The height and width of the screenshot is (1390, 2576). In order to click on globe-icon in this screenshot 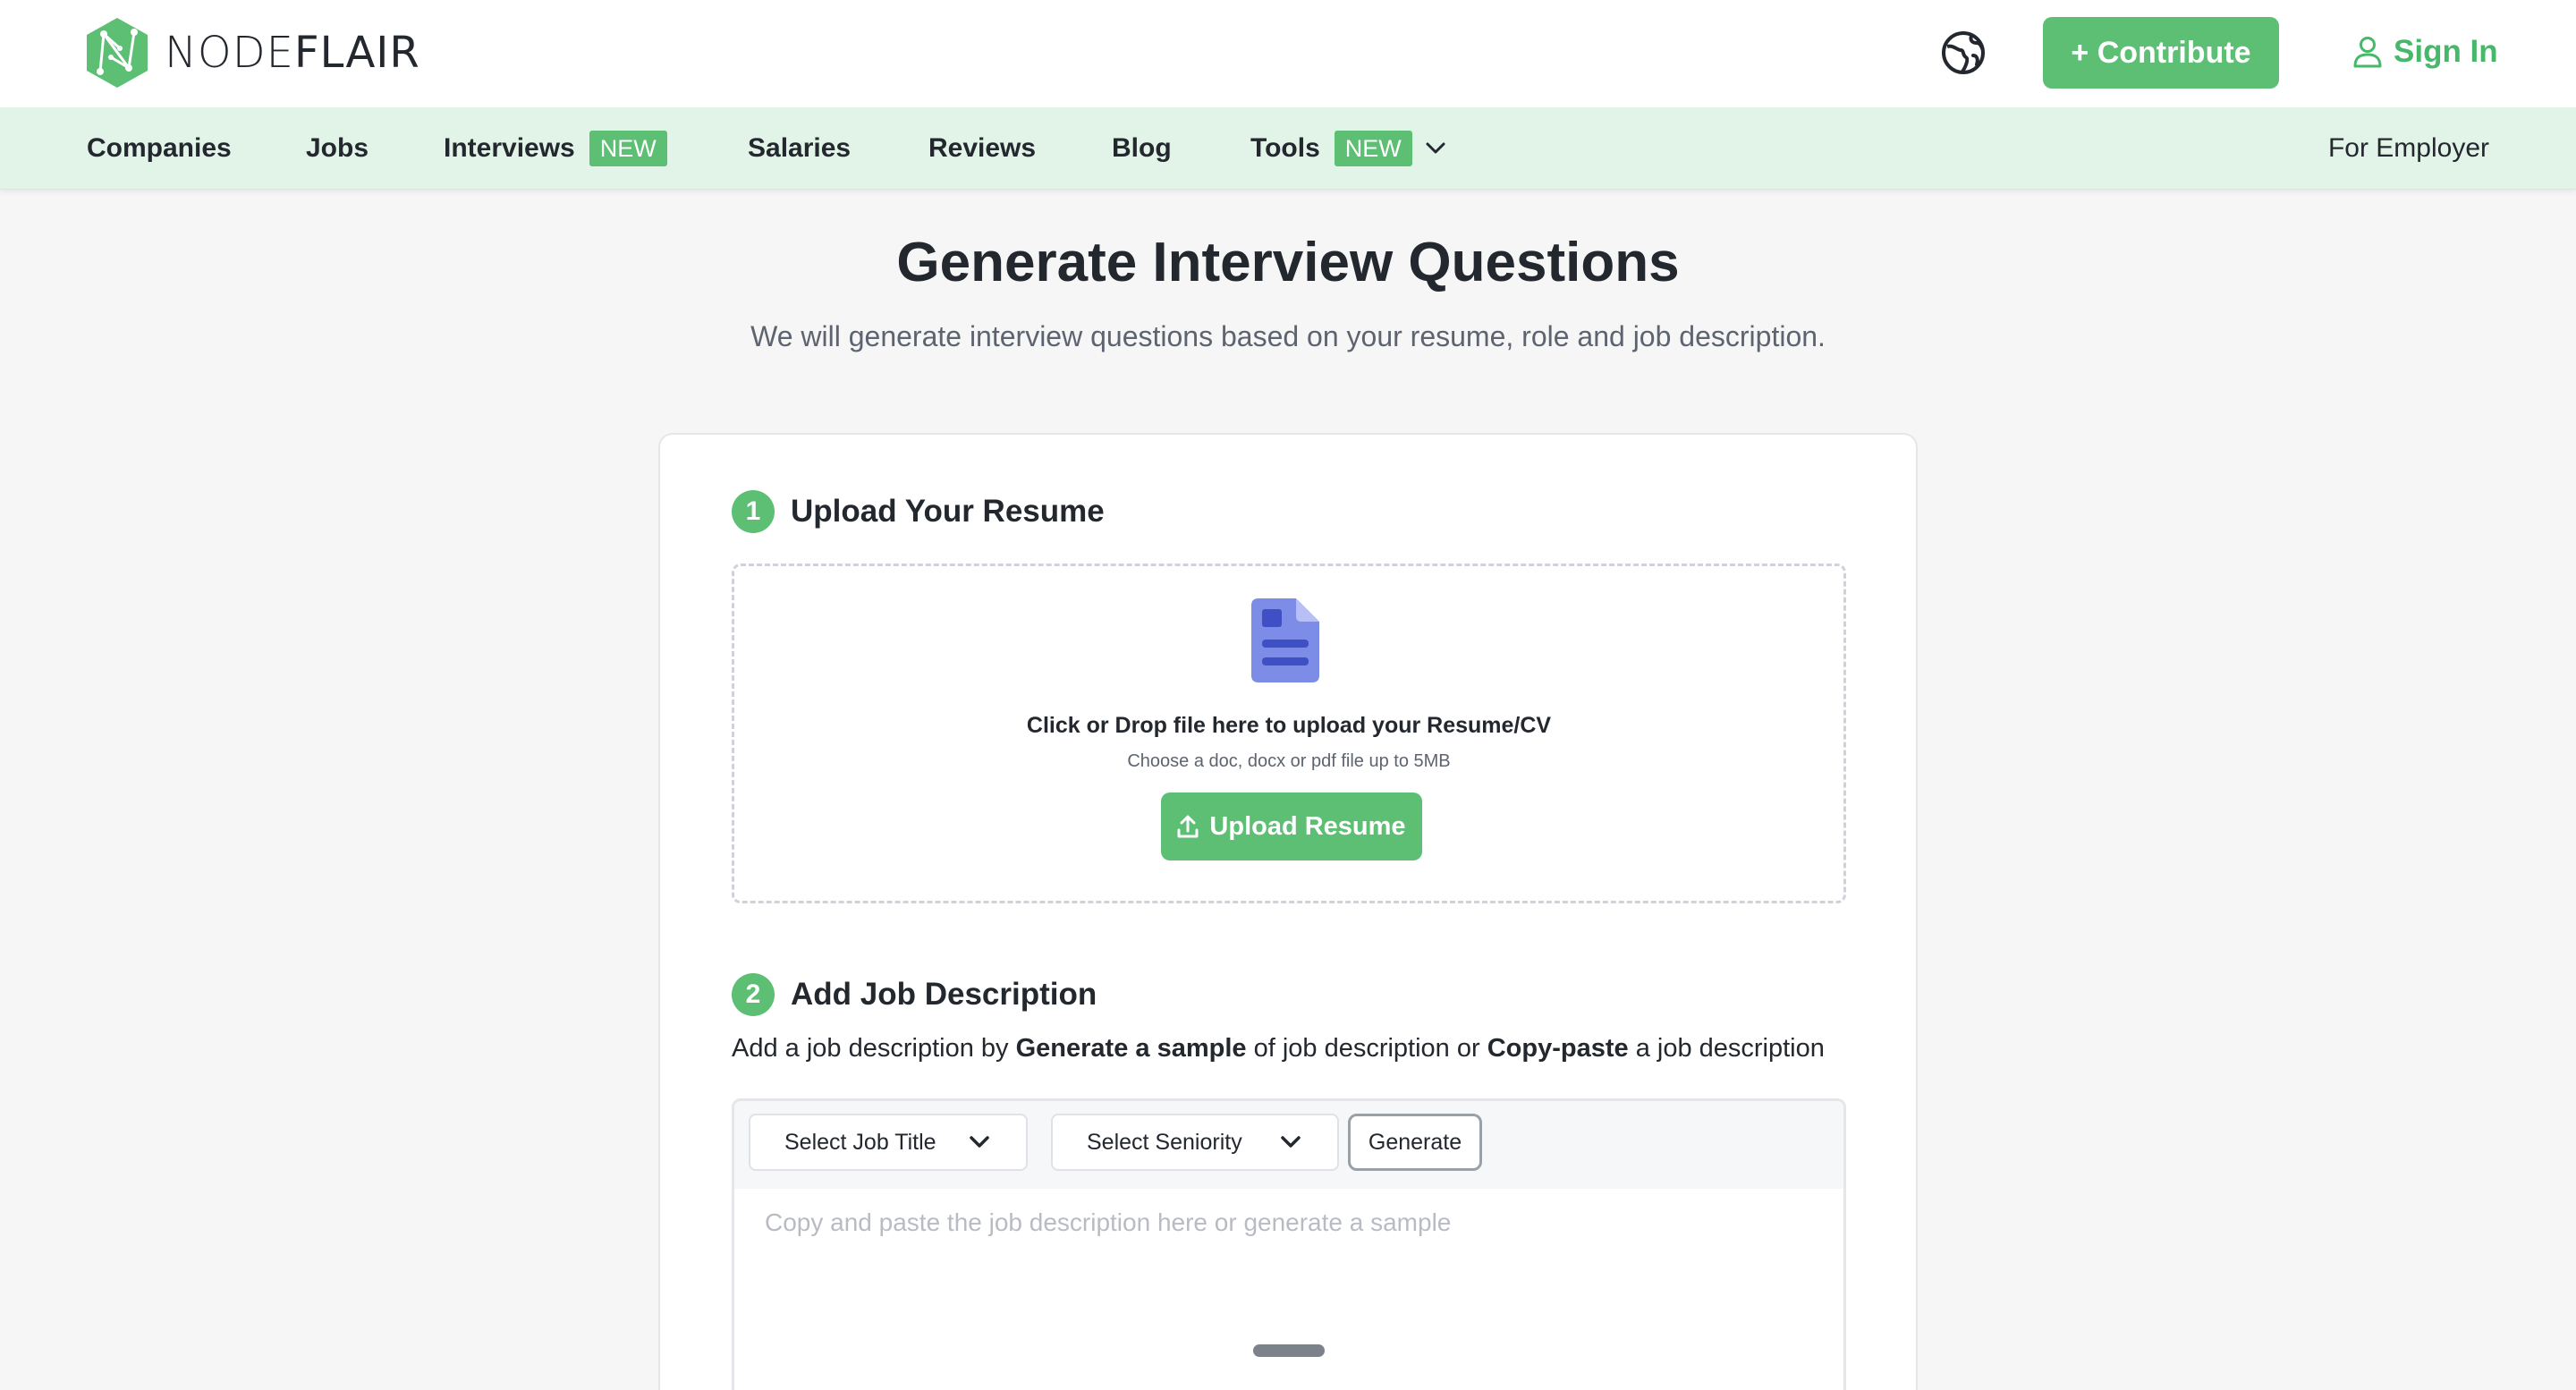, I will do `click(1963, 53)`.